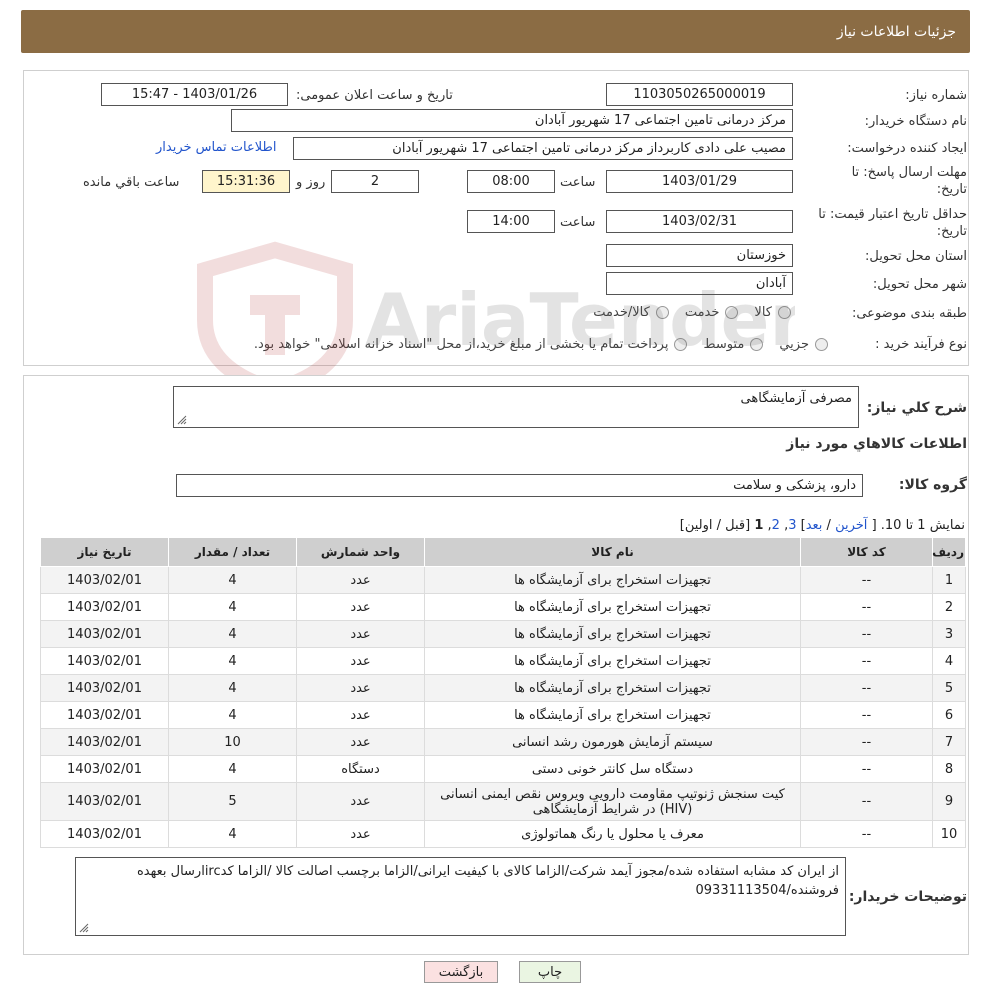  What do you see at coordinates (311, 182) in the screenshot?
I see `days-label: روز و` at bounding box center [311, 182].